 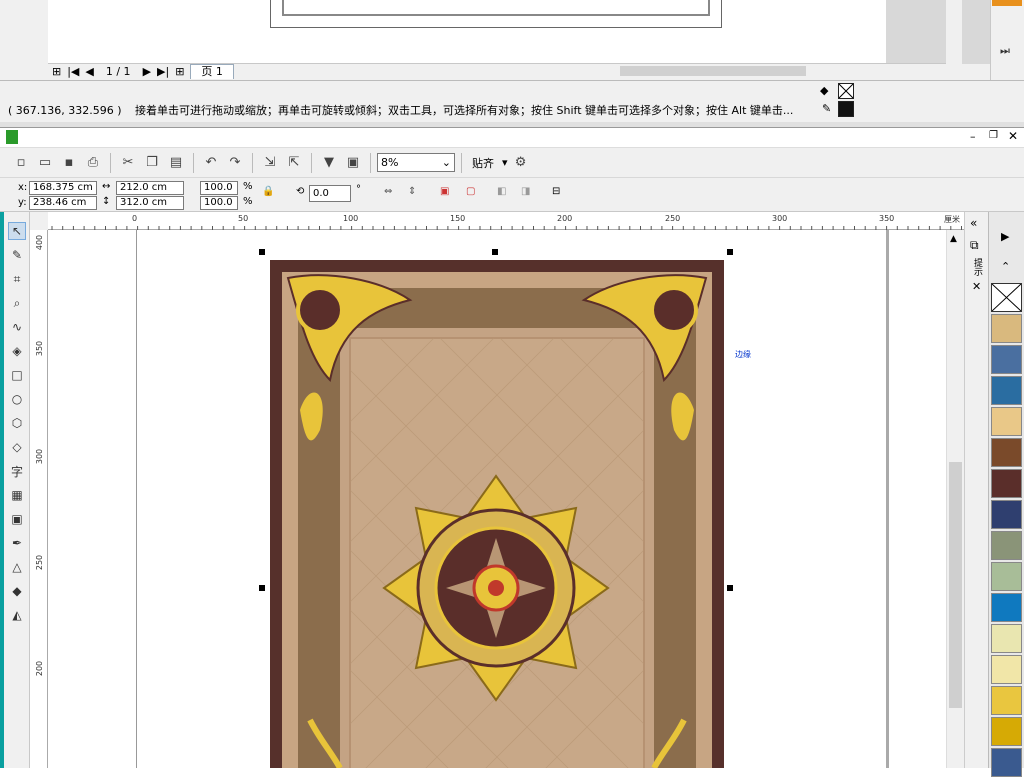 What do you see at coordinates (1005, 51) in the screenshot?
I see `previous-next-icon: ⏭` at bounding box center [1005, 51].